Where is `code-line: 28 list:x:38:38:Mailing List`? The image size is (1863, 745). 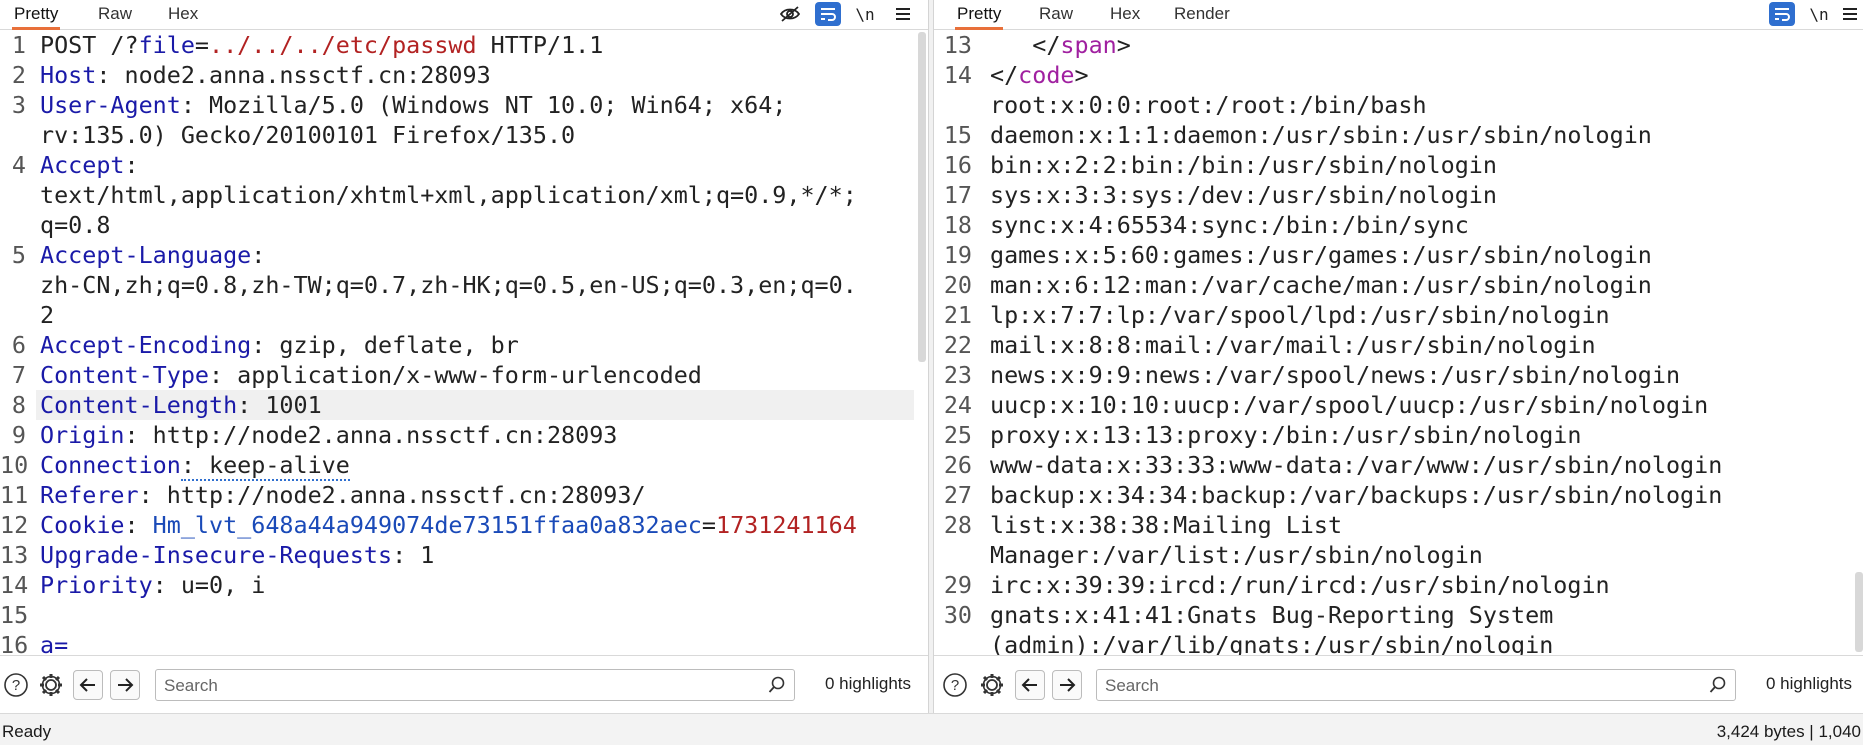 code-line: 28 list:x:38:38:Mailing List is located at coordinates (1398, 525).